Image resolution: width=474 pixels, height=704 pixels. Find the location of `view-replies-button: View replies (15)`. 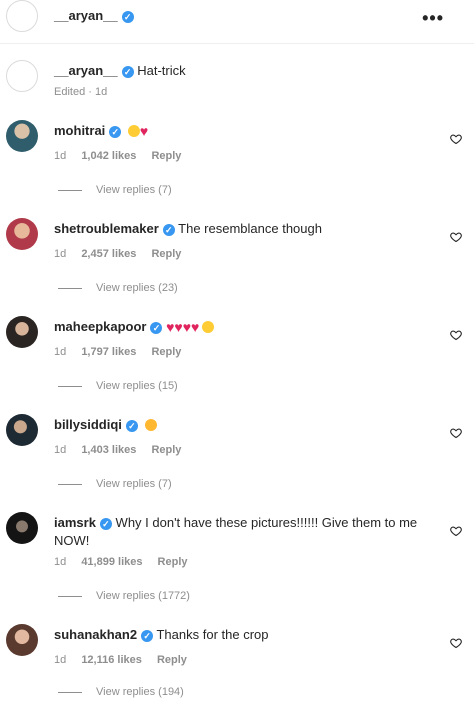

view-replies-button: View replies (15) is located at coordinates (118, 386).